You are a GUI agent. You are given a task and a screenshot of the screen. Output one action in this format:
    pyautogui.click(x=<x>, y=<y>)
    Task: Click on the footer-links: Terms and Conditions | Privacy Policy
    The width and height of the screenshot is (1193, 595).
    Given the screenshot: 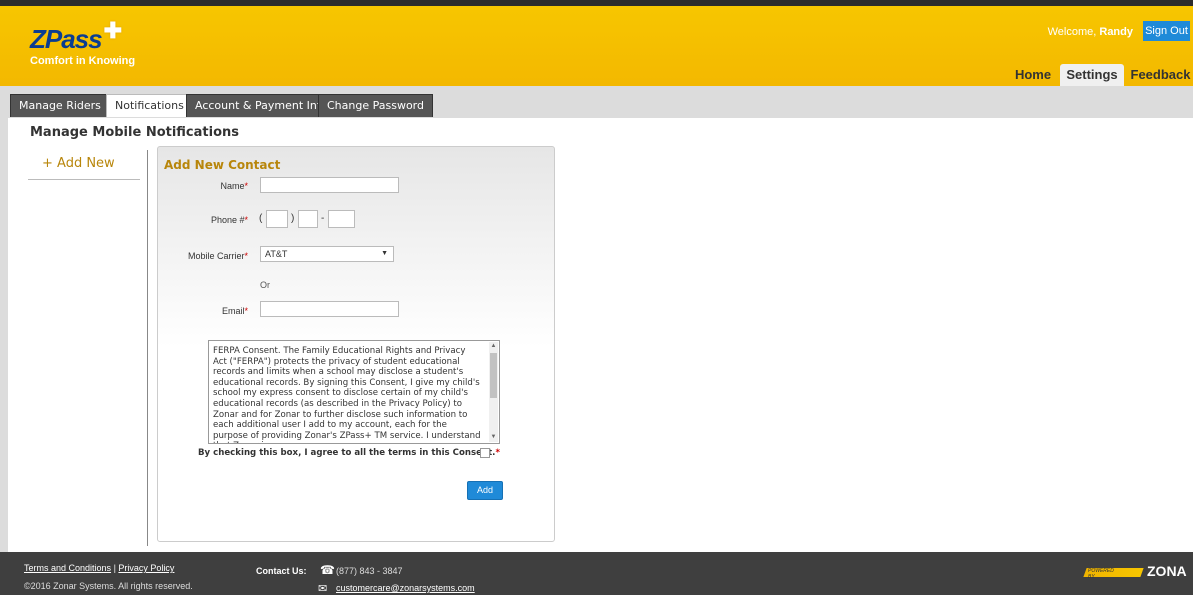 What is the action you would take?
    pyautogui.click(x=99, y=568)
    